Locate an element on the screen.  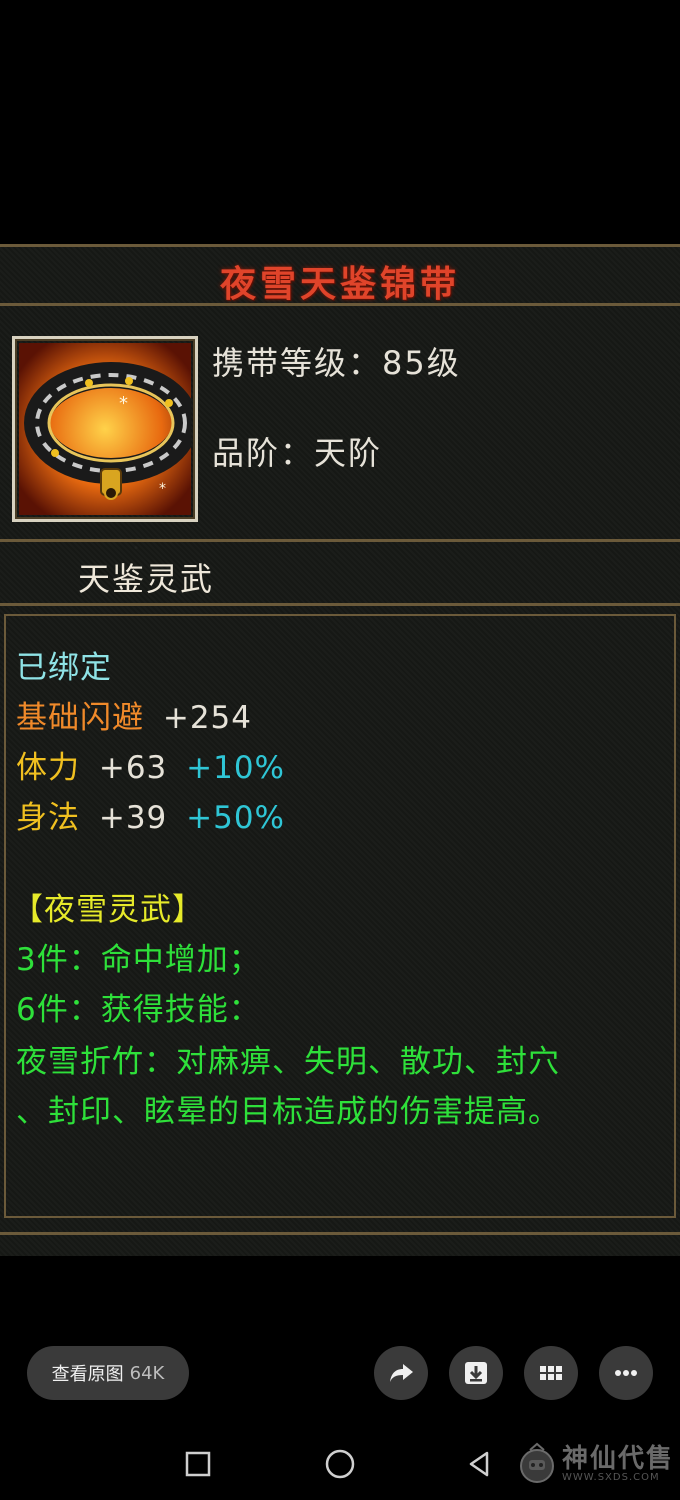
item-name: 夜雪天鉴锦带 is located at coordinates (339, 284).